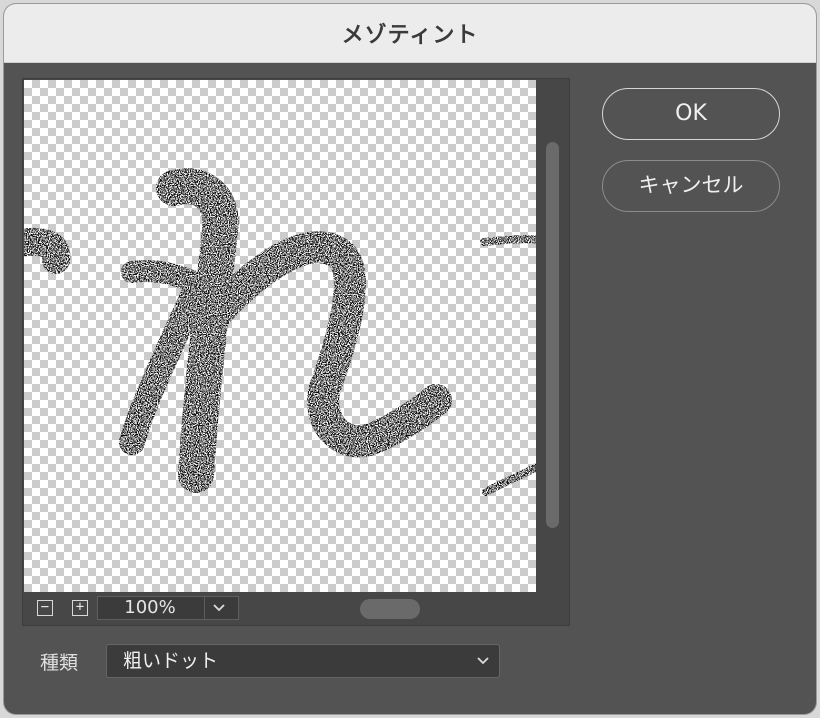 This screenshot has width=820, height=718. Describe the element at coordinates (303, 661) in the screenshot. I see `type-select: 粗いドット` at that location.